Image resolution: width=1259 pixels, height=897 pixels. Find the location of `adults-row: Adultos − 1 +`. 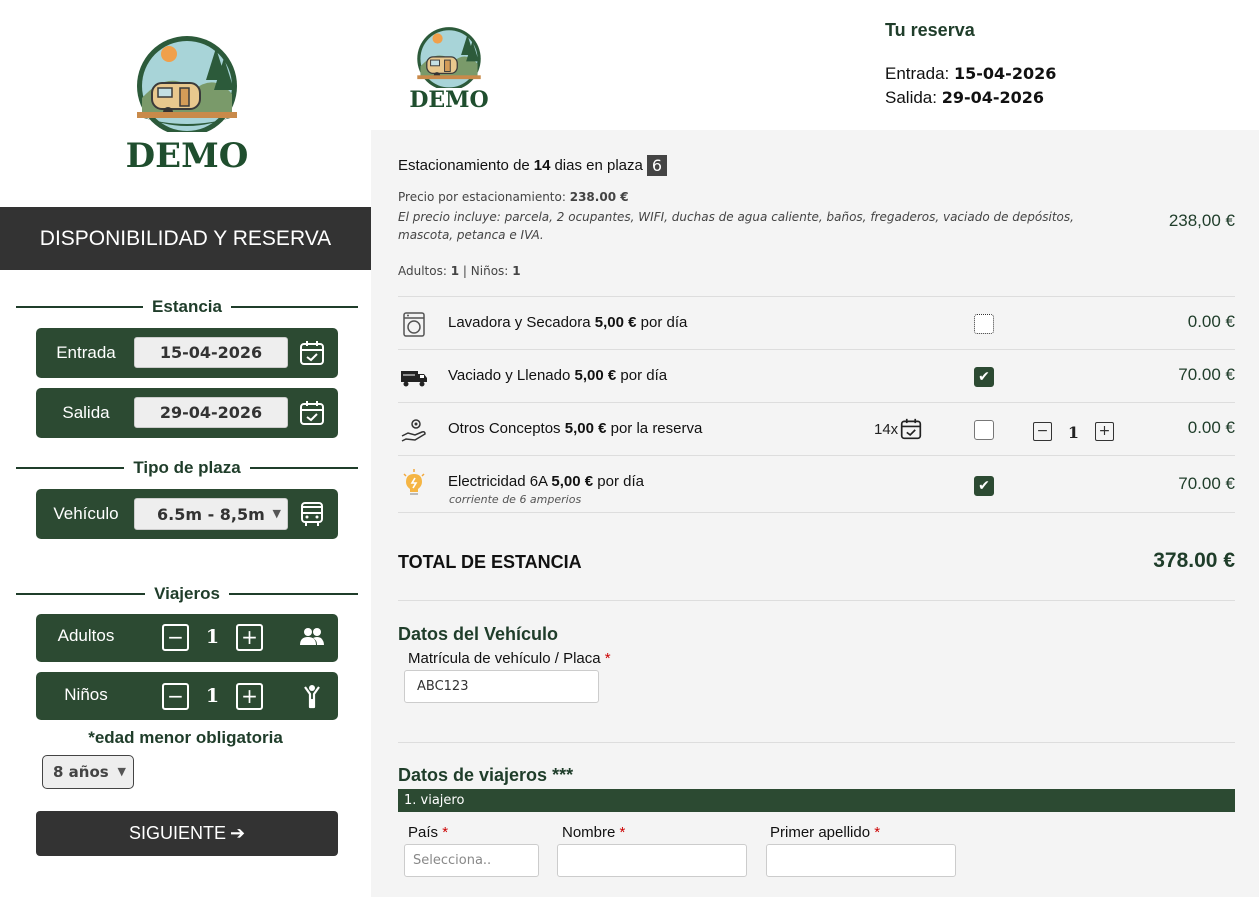

adults-row: Adultos − 1 + is located at coordinates (187, 638).